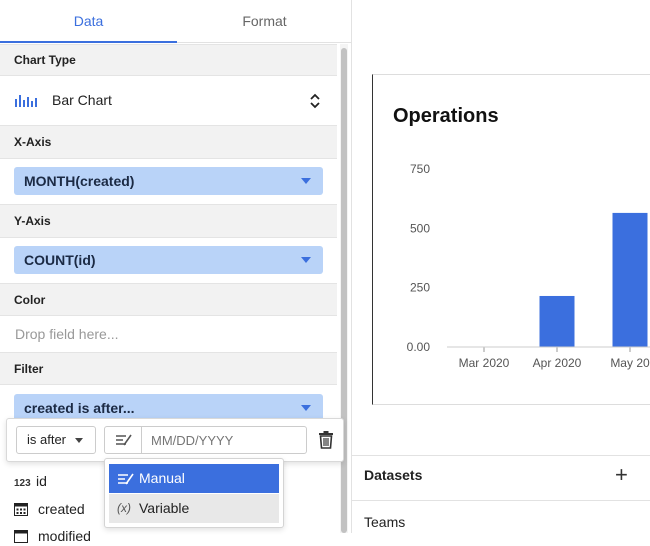 The width and height of the screenshot is (650, 546). I want to click on x-axis-field-pill: MONTH(created), so click(168, 181).